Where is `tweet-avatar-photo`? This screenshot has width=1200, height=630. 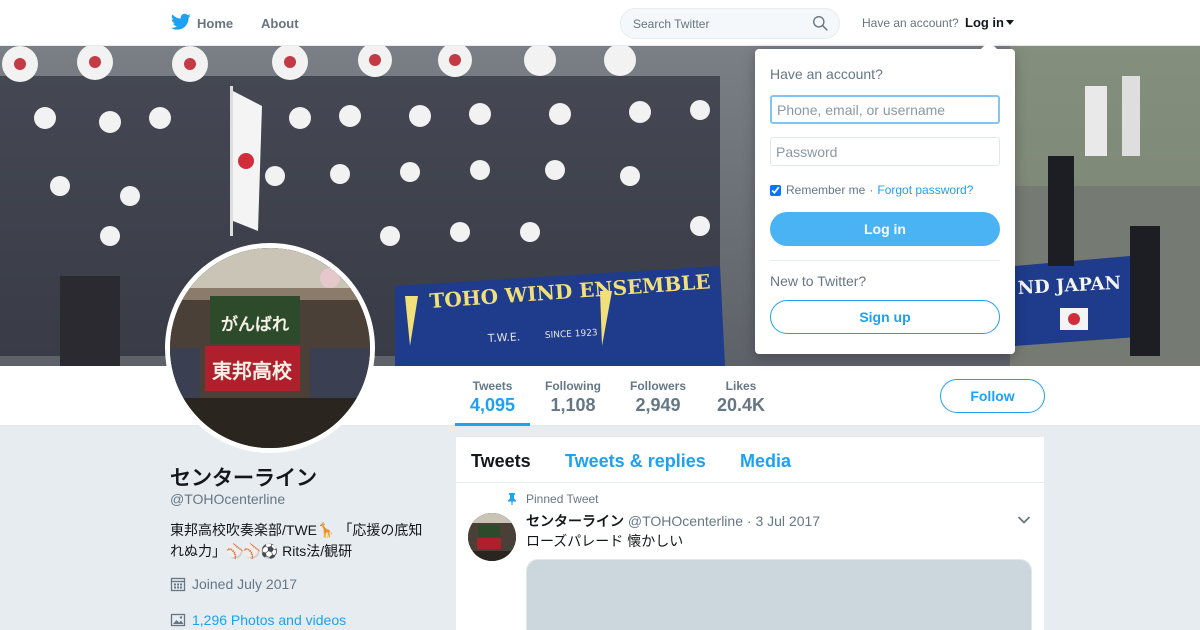 tweet-avatar-photo is located at coordinates (492, 537).